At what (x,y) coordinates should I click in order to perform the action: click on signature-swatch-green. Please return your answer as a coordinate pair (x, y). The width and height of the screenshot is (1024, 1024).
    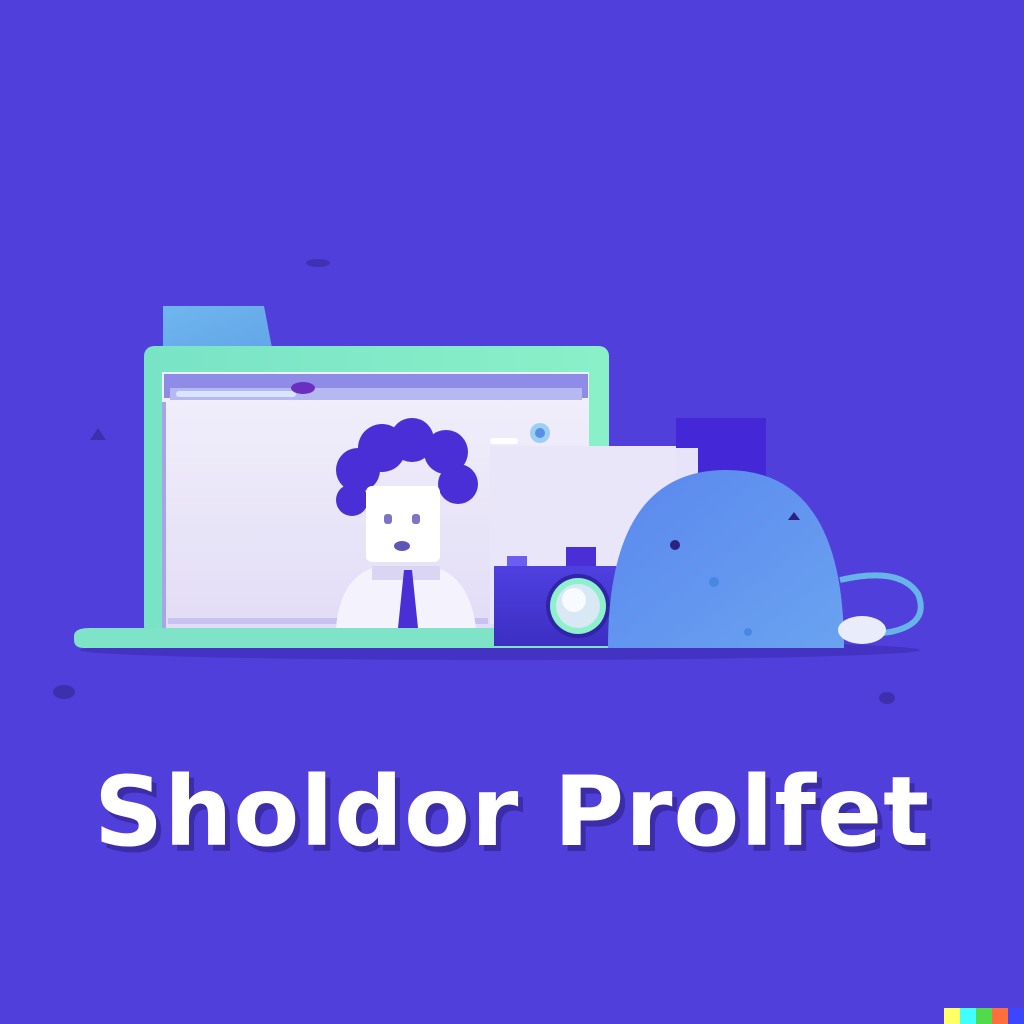
    Looking at the image, I should click on (984, 1016).